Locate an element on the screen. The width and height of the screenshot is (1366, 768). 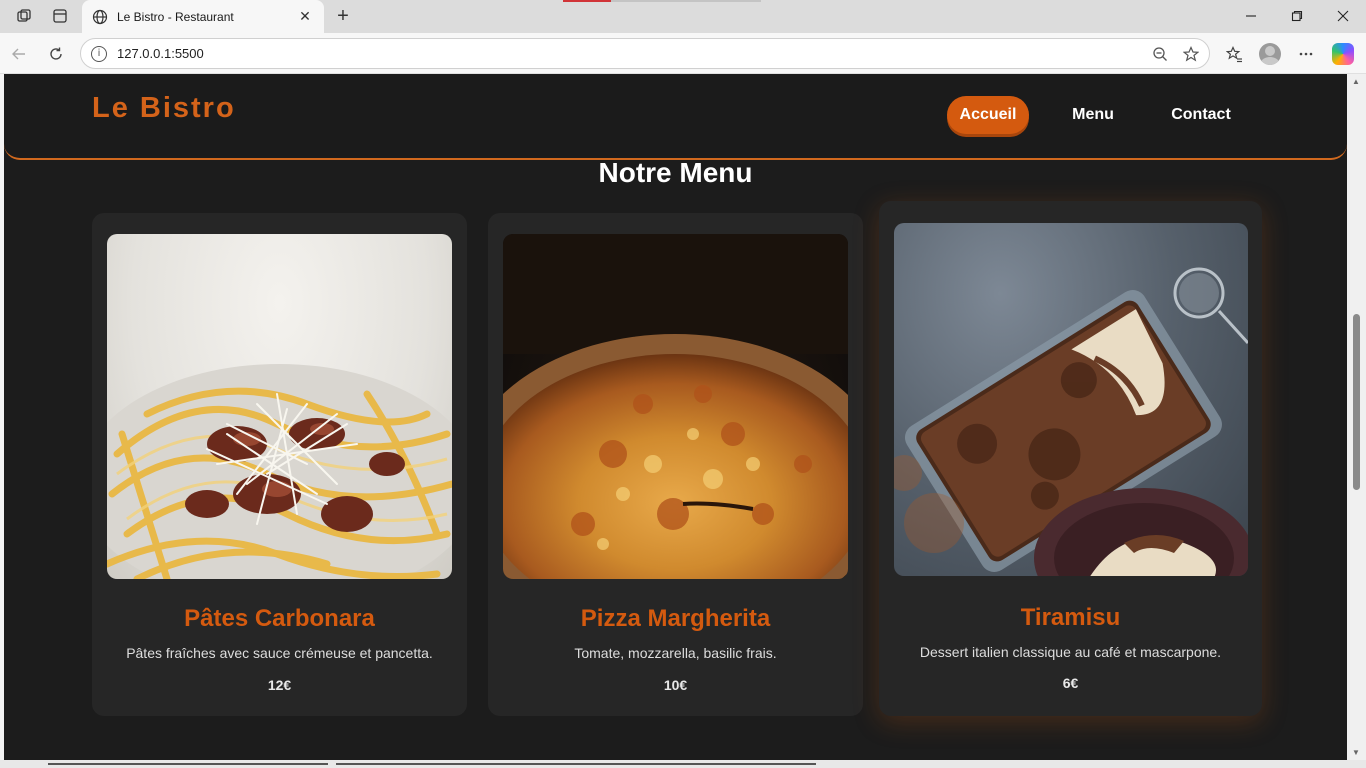
dish-price: 12€ is located at coordinates (279, 685).